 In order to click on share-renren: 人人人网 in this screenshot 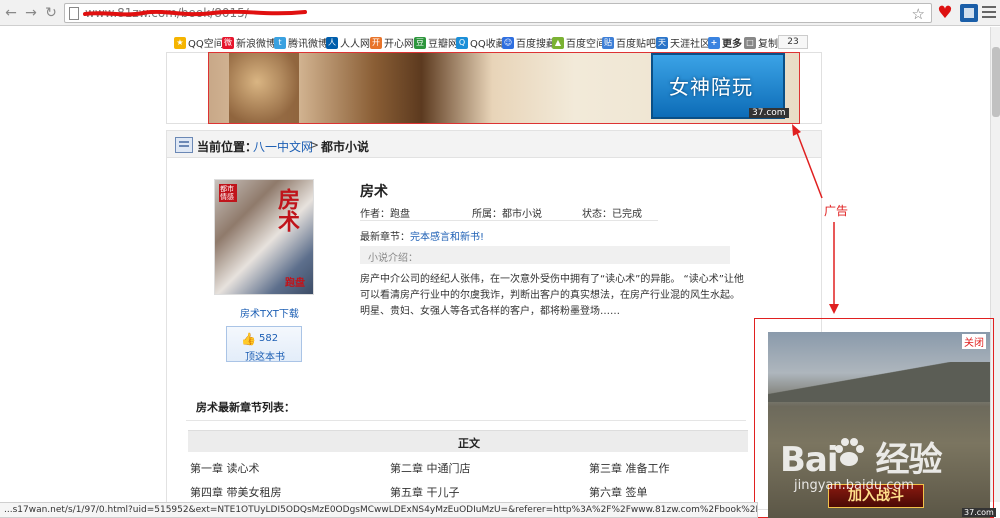, I will do `click(348, 42)`.